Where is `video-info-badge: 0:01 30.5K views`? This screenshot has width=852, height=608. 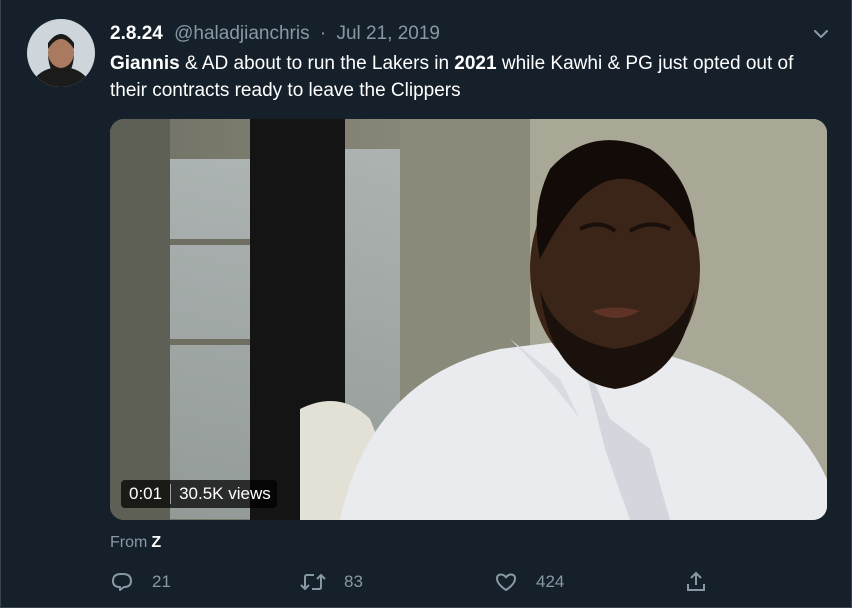
video-info-badge: 0:01 30.5K views is located at coordinates (199, 494).